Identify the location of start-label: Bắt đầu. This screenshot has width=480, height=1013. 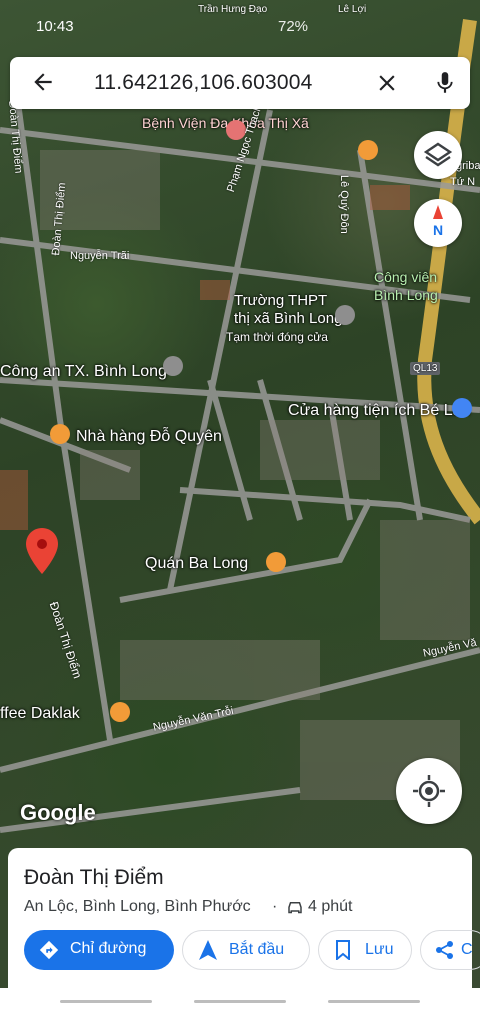
(257, 949).